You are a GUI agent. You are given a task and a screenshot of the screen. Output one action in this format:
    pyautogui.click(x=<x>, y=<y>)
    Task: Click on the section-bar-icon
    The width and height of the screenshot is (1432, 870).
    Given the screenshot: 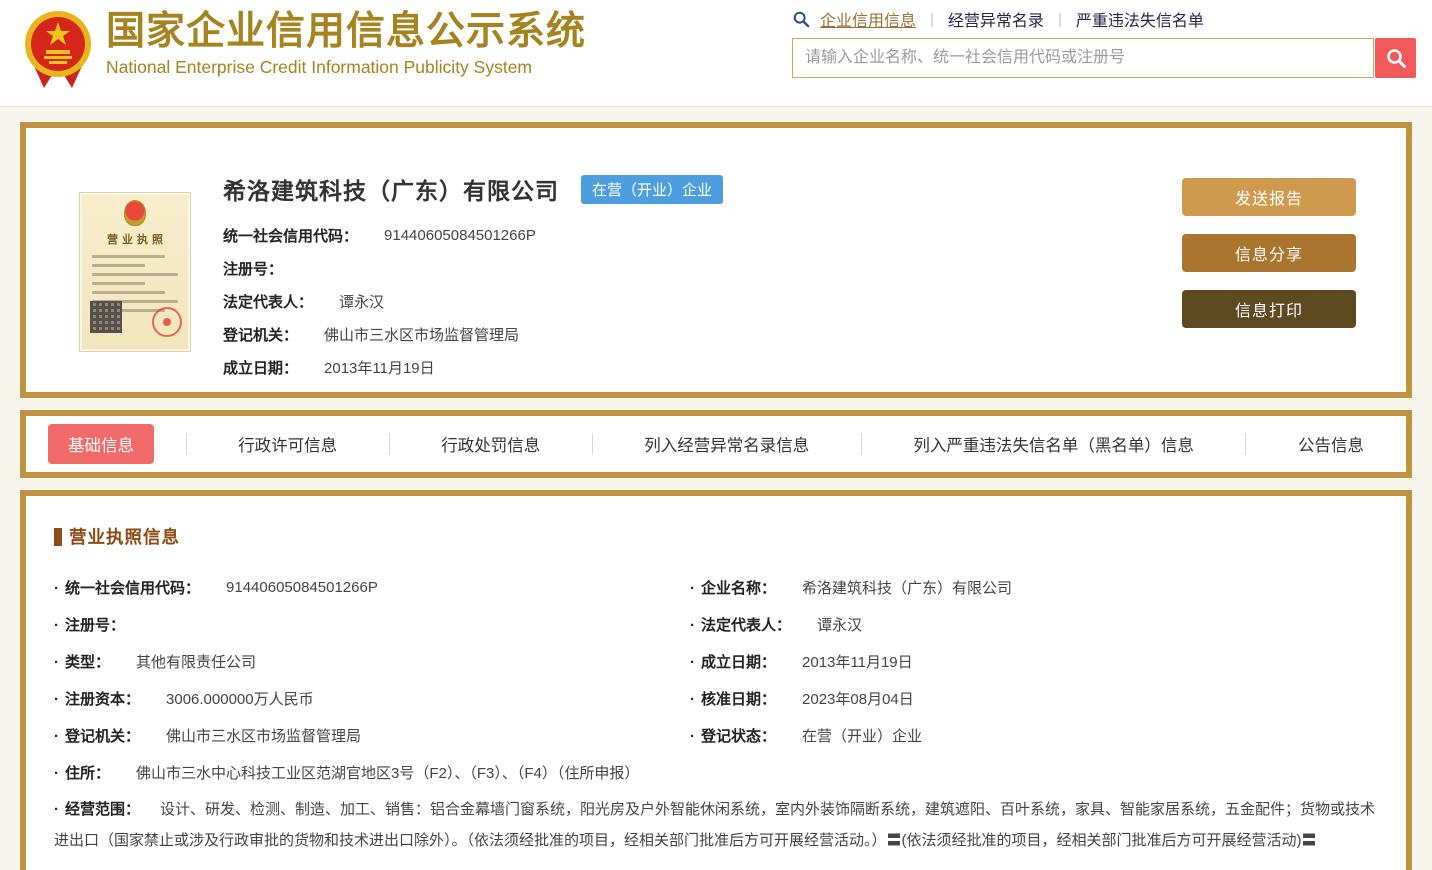 What is the action you would take?
    pyautogui.click(x=58, y=536)
    